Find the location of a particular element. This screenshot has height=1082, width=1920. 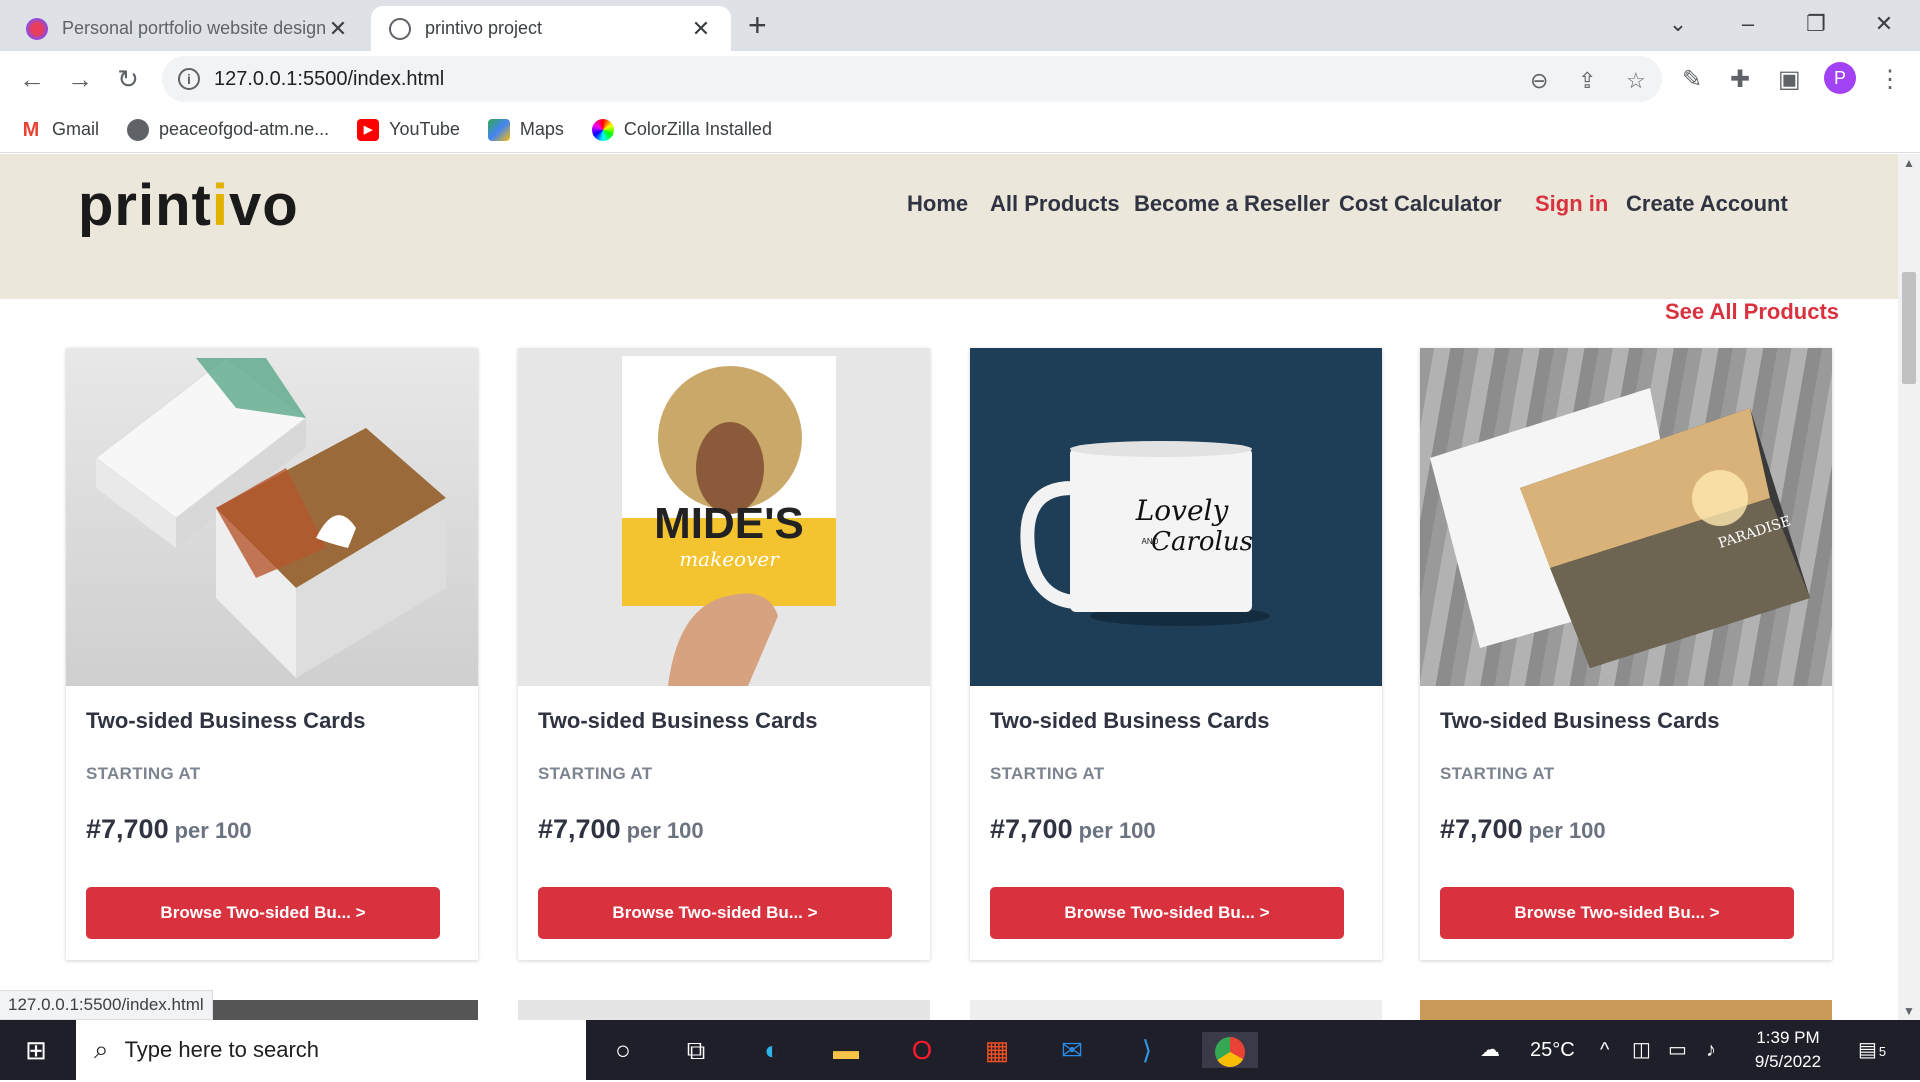

battery-icon: ▭ is located at coordinates (1677, 1050).